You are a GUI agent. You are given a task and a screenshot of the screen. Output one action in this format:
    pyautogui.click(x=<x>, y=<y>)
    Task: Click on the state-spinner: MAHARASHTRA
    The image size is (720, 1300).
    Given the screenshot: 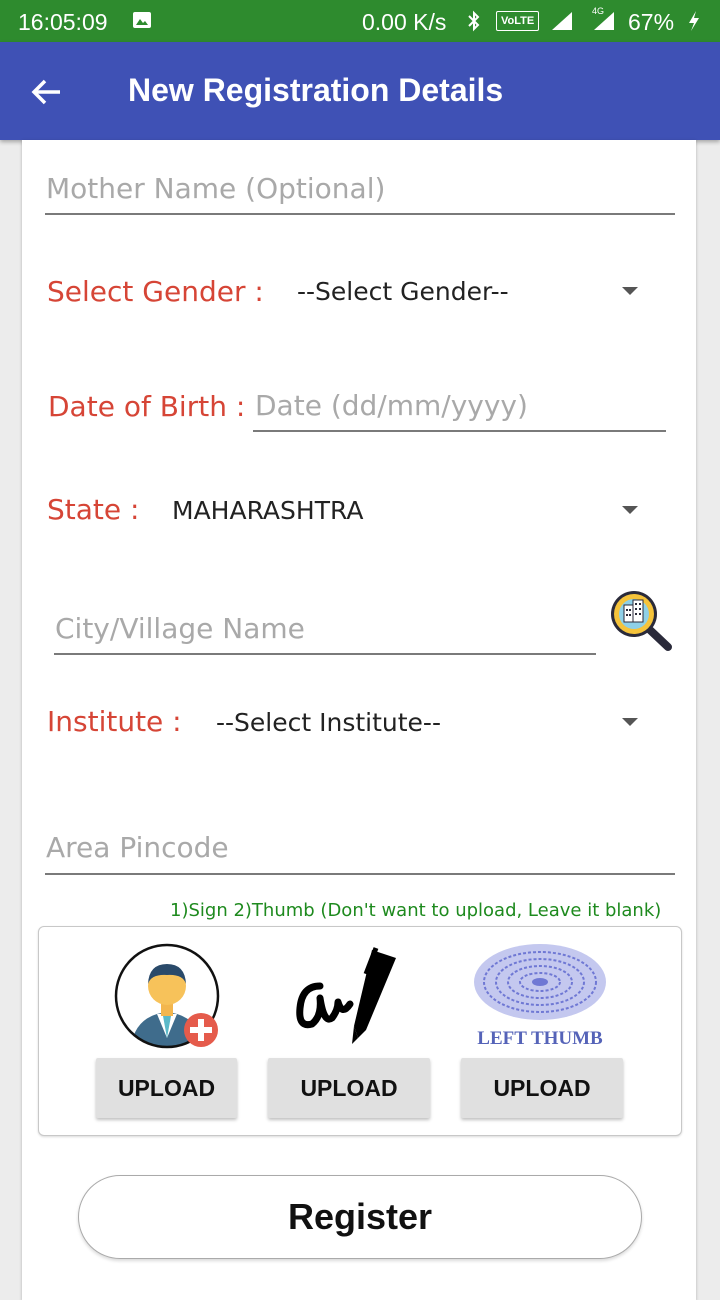 What is the action you would take?
    pyautogui.click(x=267, y=510)
    